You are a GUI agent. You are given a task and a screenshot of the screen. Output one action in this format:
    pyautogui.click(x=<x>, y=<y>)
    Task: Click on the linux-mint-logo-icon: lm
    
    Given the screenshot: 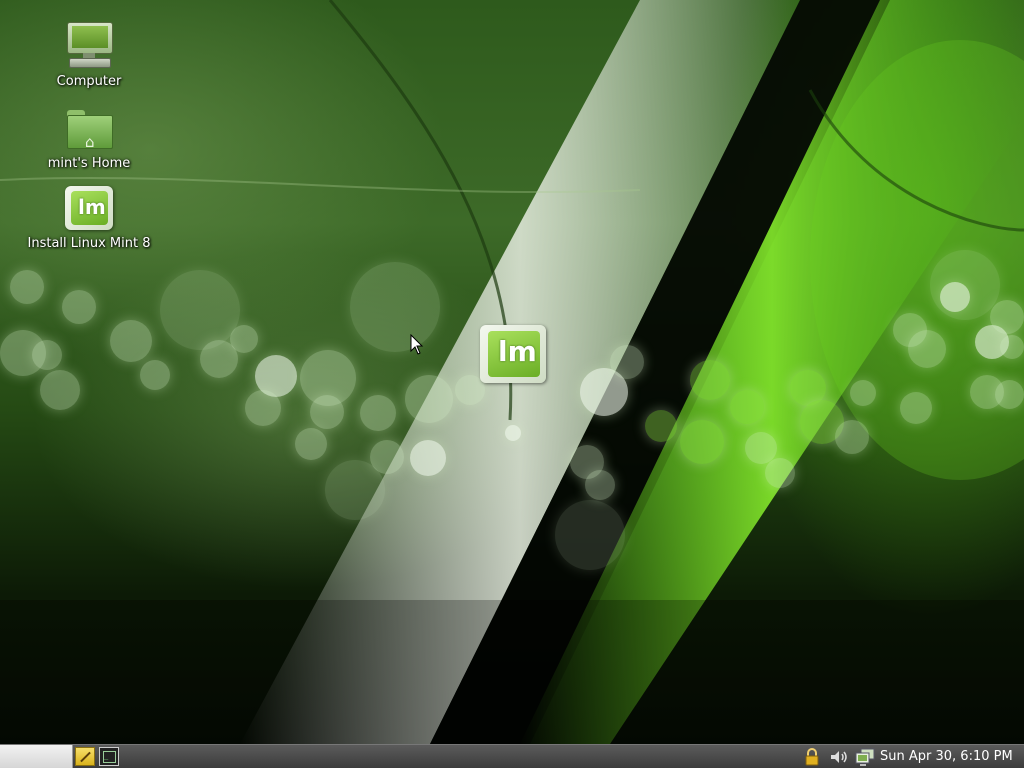 What is the action you would take?
    pyautogui.click(x=89, y=208)
    